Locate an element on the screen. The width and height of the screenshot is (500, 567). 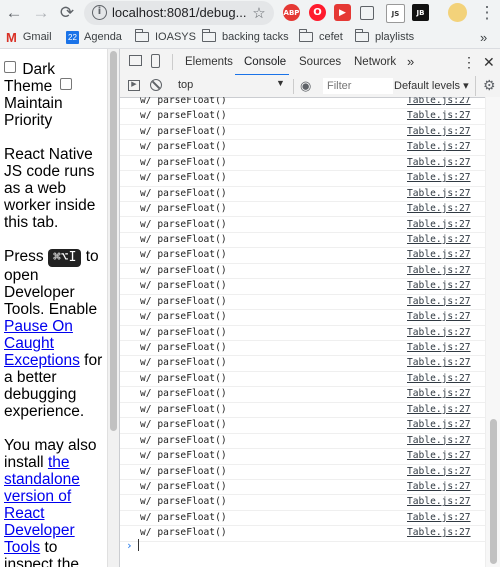
console-settings-gear-icon: ⚙ is located at coordinates (489, 85).